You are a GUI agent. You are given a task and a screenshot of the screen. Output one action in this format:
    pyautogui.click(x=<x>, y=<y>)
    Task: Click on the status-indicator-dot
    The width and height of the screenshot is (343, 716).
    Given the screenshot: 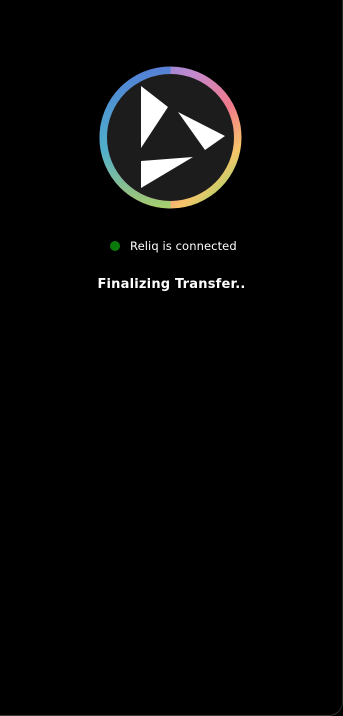 What is the action you would take?
    pyautogui.click(x=115, y=246)
    